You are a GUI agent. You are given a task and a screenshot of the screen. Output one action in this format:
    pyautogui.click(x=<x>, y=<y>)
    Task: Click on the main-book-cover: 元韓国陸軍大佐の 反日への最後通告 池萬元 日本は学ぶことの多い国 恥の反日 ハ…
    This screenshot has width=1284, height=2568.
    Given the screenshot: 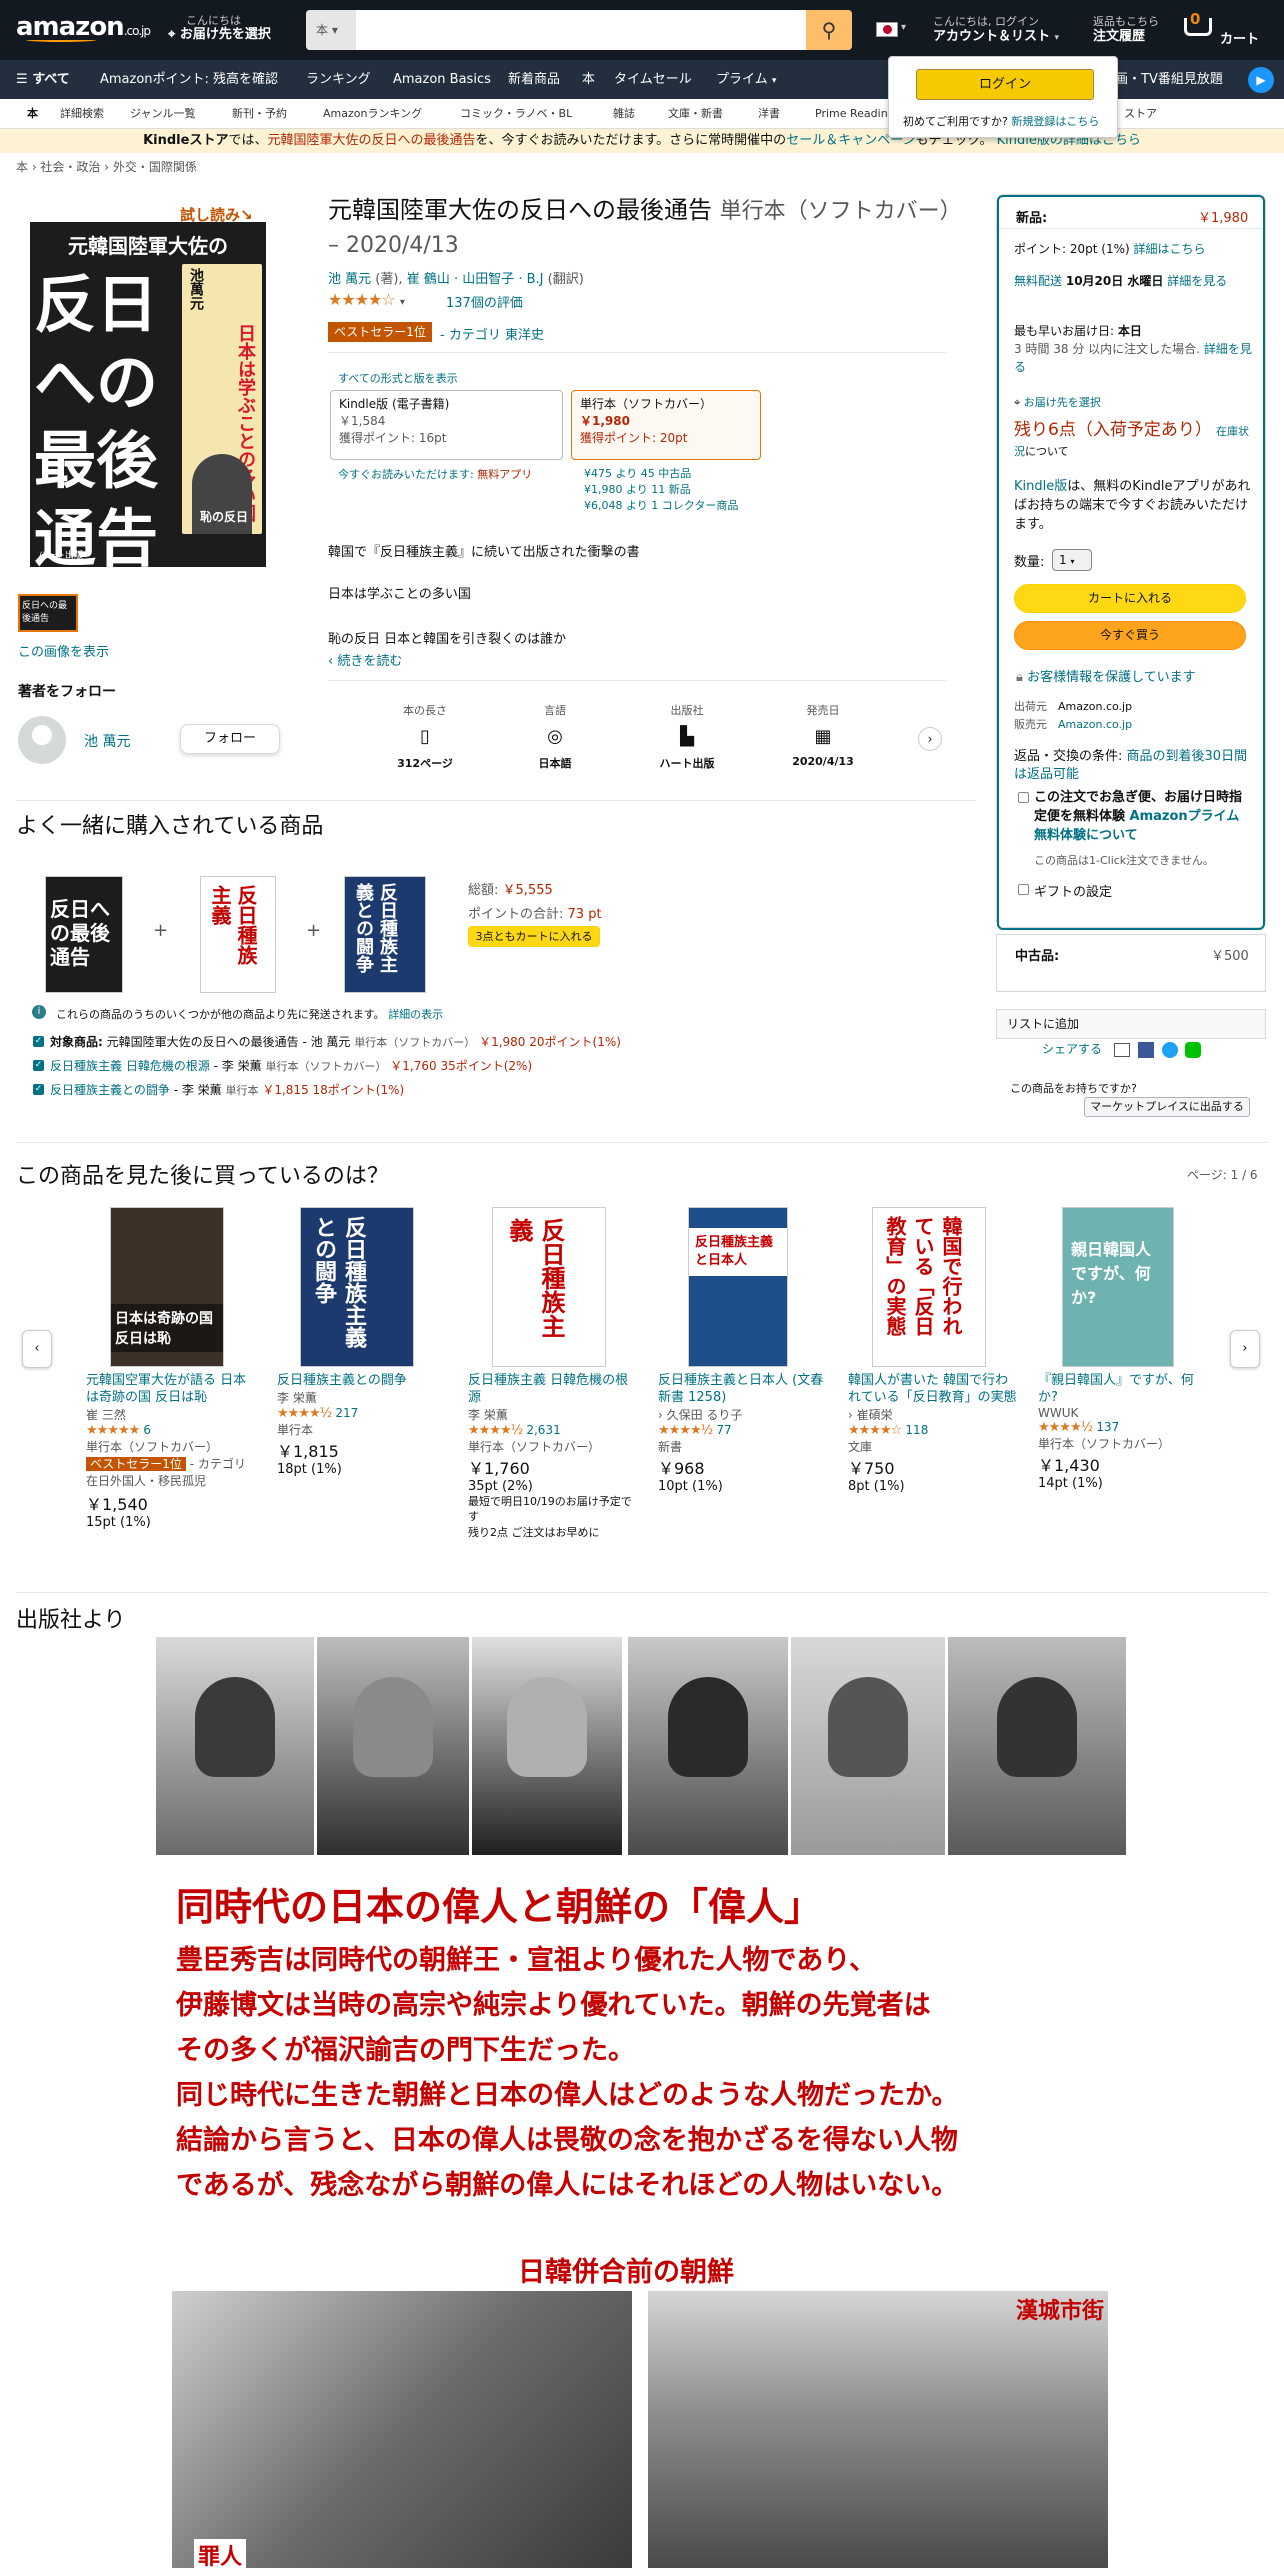 What is the action you would take?
    pyautogui.click(x=148, y=394)
    